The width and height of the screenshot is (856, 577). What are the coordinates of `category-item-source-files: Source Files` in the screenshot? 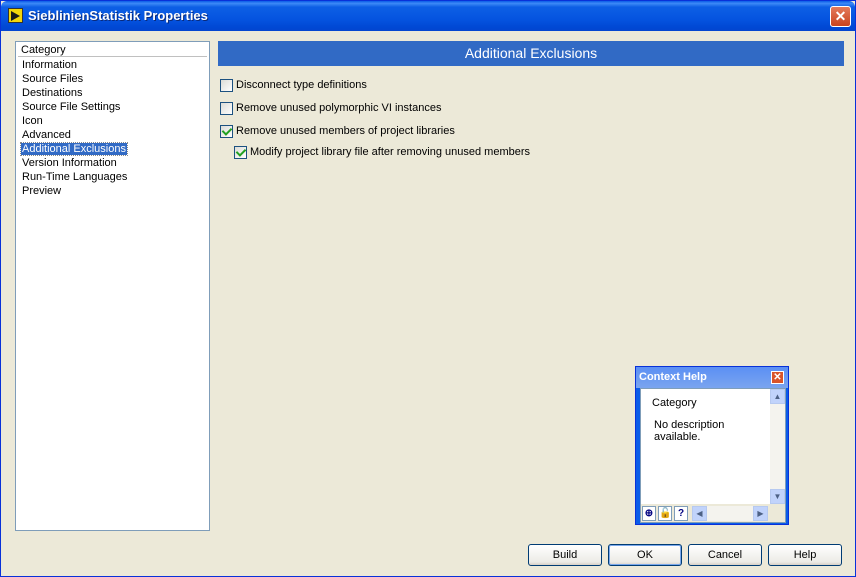 It's located at (112, 79).